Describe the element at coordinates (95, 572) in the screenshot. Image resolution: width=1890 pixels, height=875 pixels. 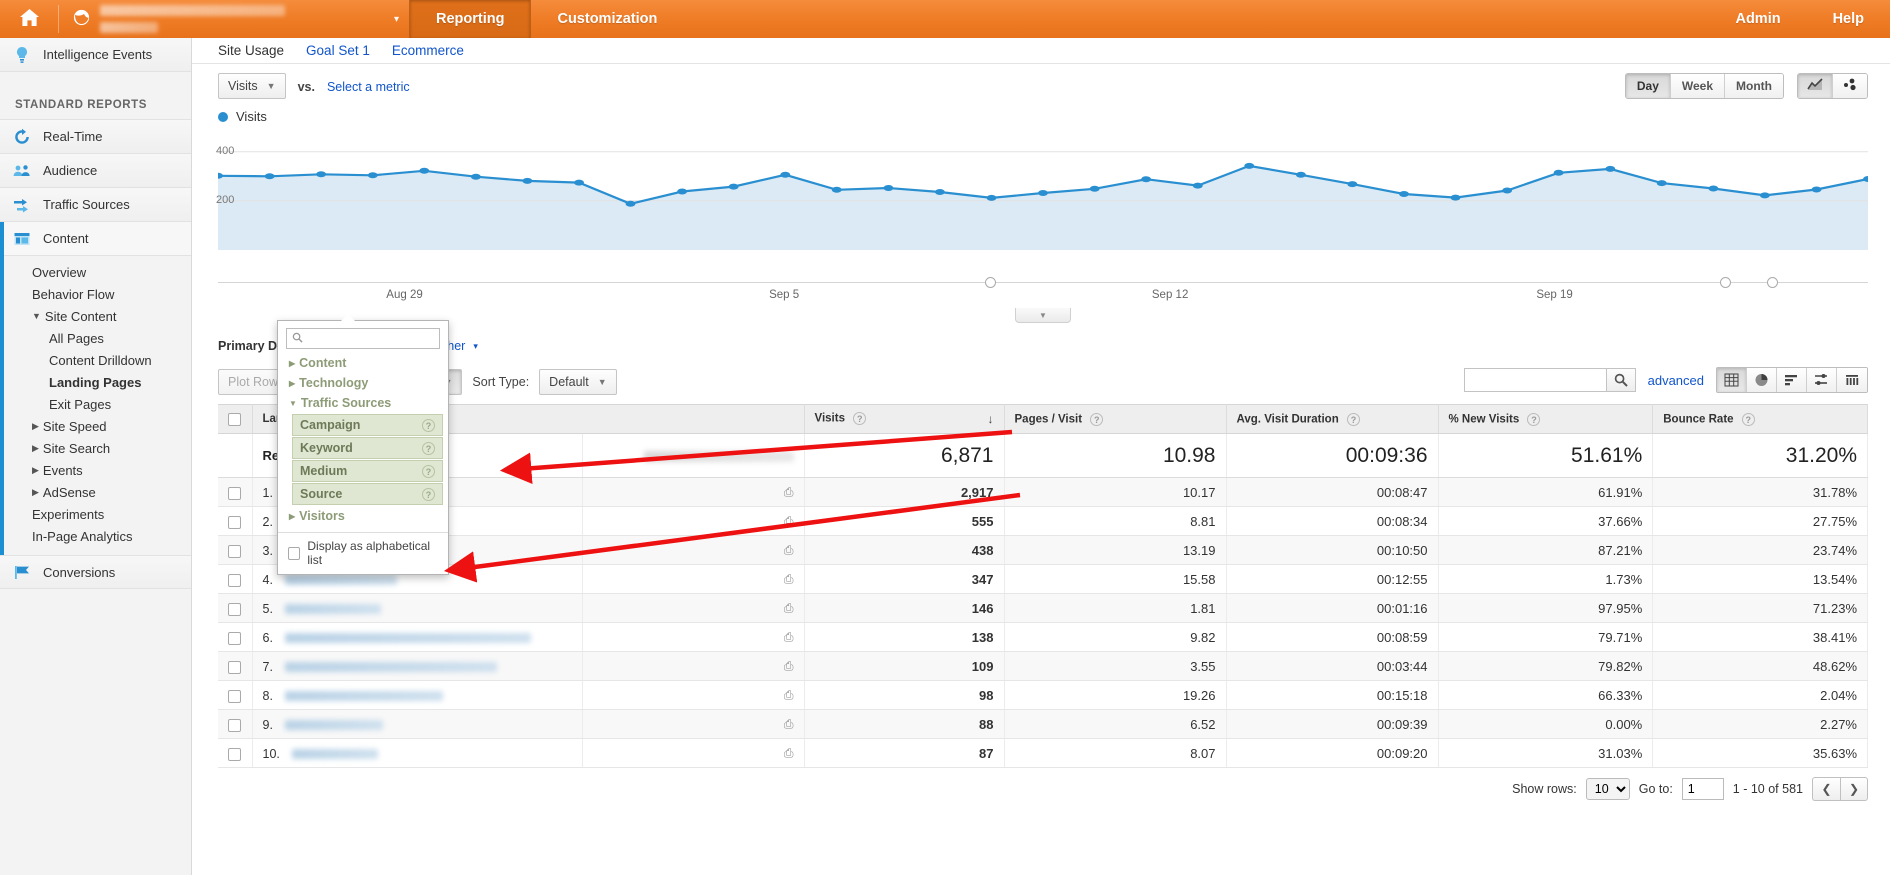
I see `sidebar-item-conversions: Conversions` at that location.